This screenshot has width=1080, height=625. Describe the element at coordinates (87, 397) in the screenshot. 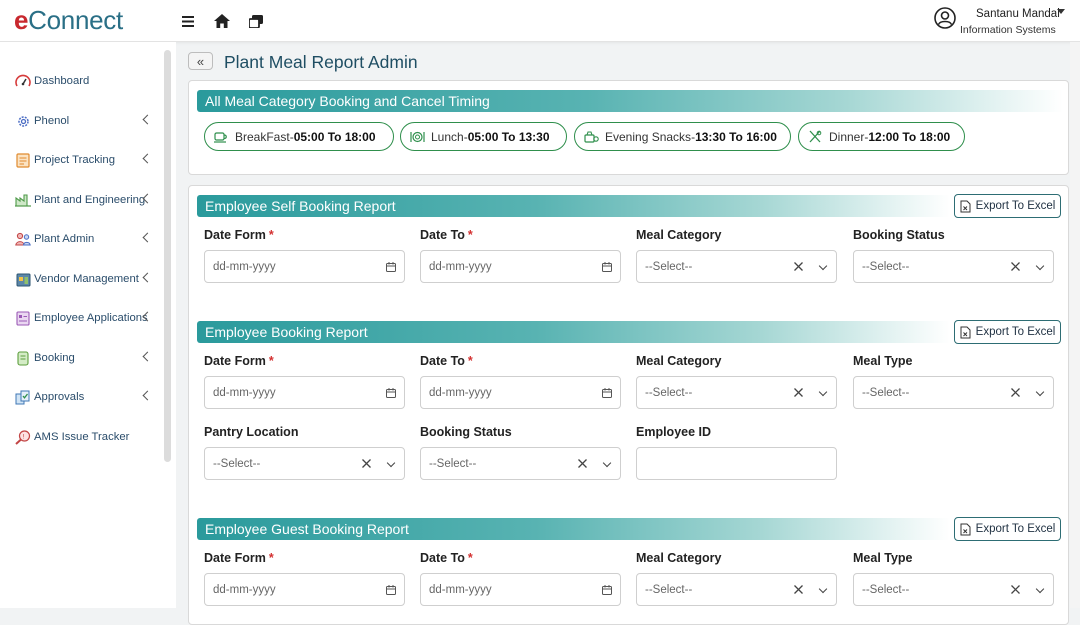

I see `sidebar-item-approvals: Approvals` at that location.